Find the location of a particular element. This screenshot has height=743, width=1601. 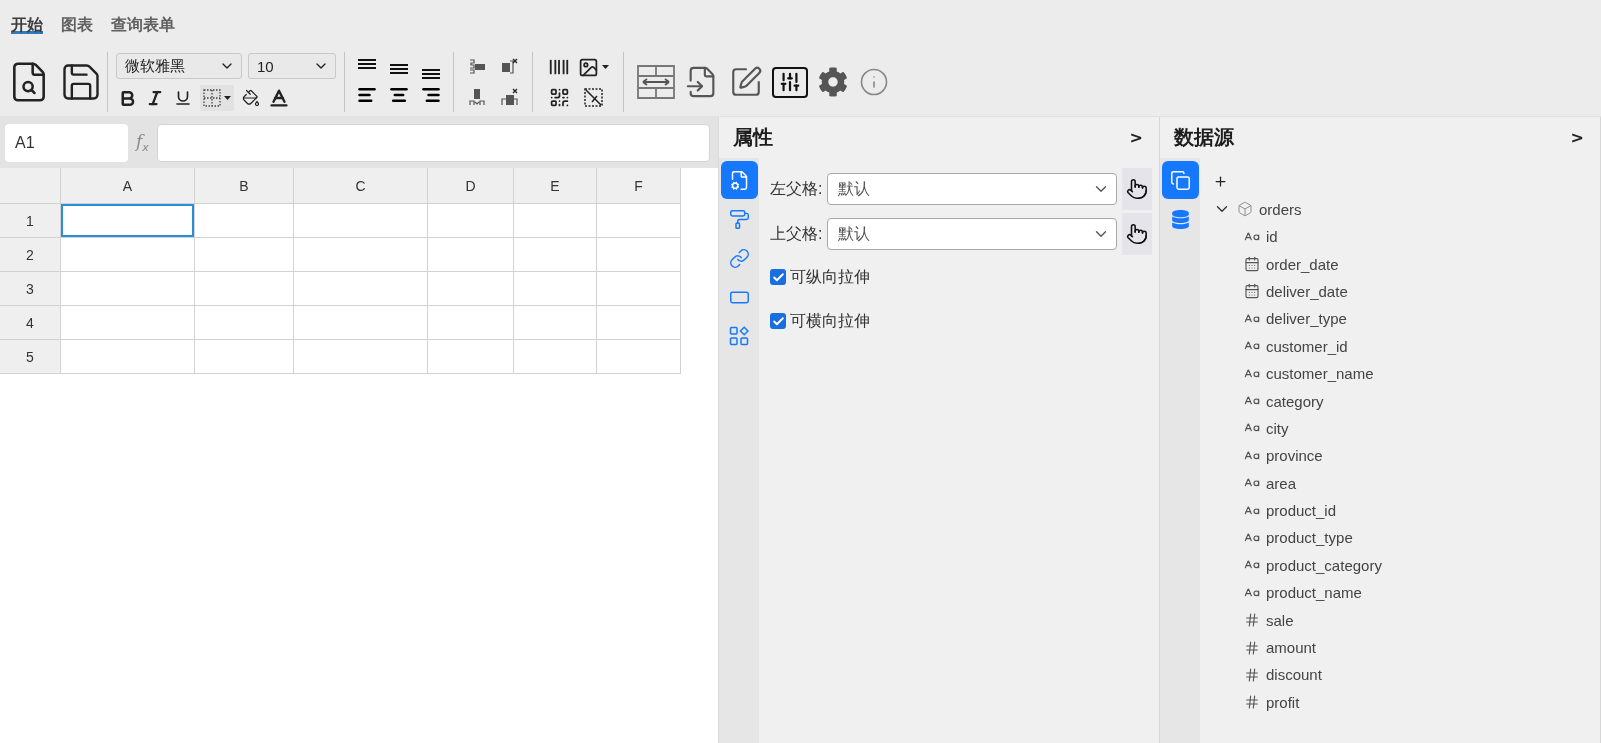

border-button is located at coordinates (217, 98).